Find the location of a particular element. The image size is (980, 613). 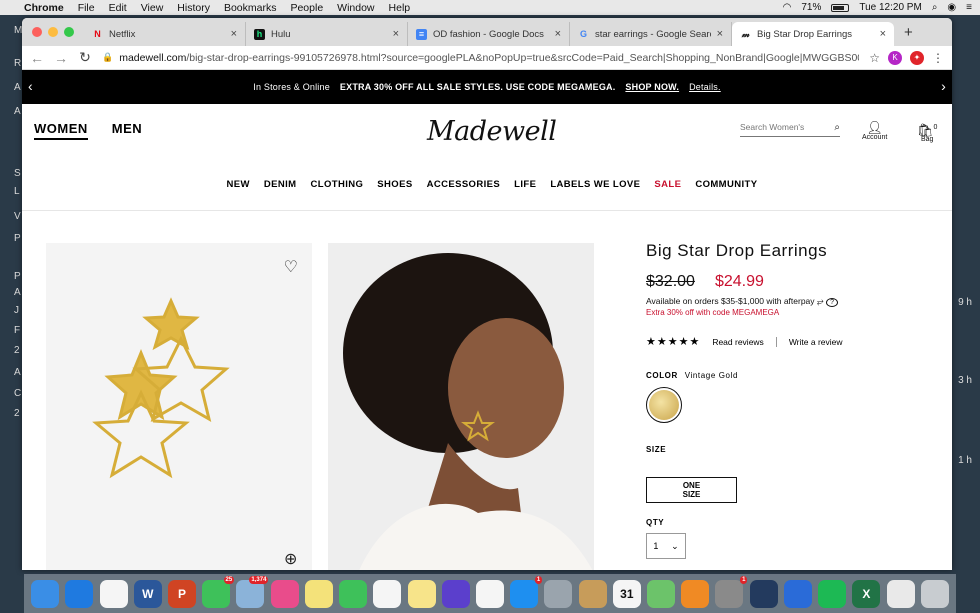

account-button: 👤︎ Account is located at coordinates (874, 131).